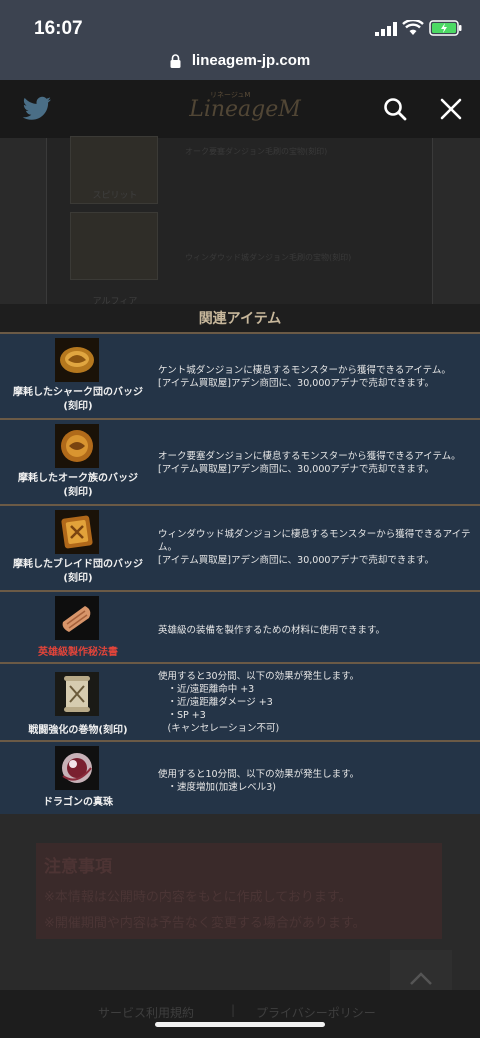 The height and width of the screenshot is (1038, 480). Describe the element at coordinates (78, 867) in the screenshot. I see `notice-title: 注意事項` at that location.